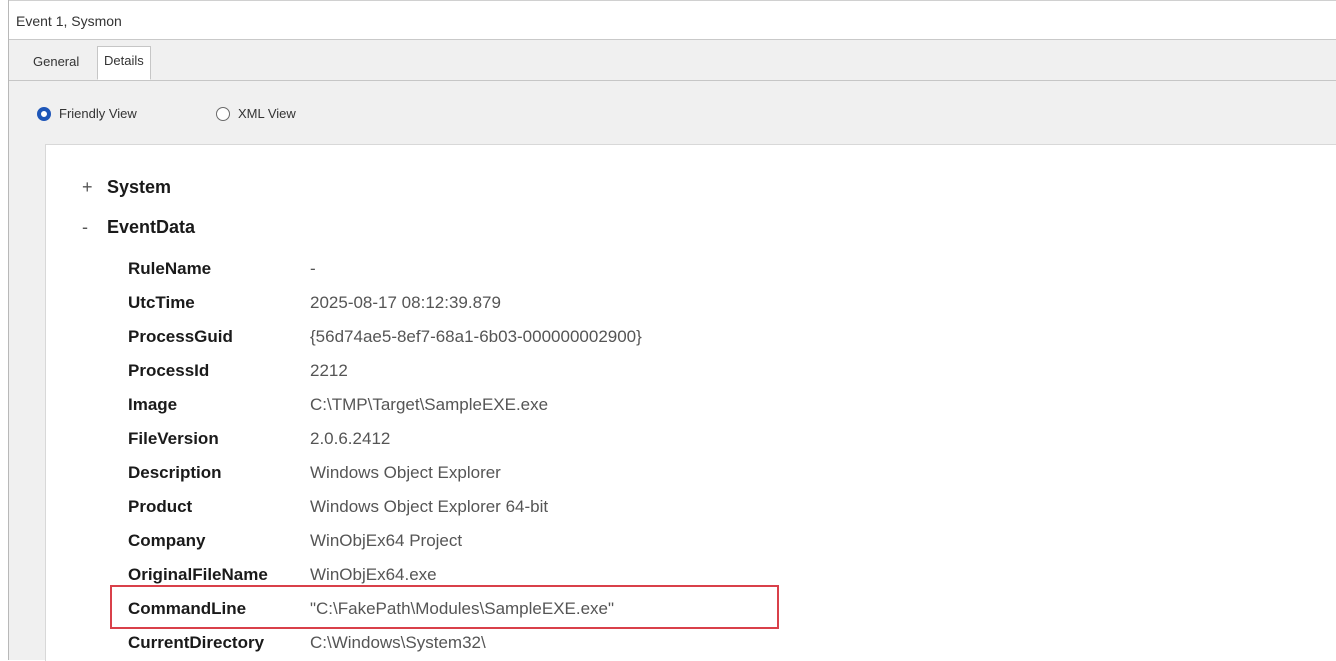 The height and width of the screenshot is (661, 1336). What do you see at coordinates (267, 113) in the screenshot?
I see `xml-view-label: XML View` at bounding box center [267, 113].